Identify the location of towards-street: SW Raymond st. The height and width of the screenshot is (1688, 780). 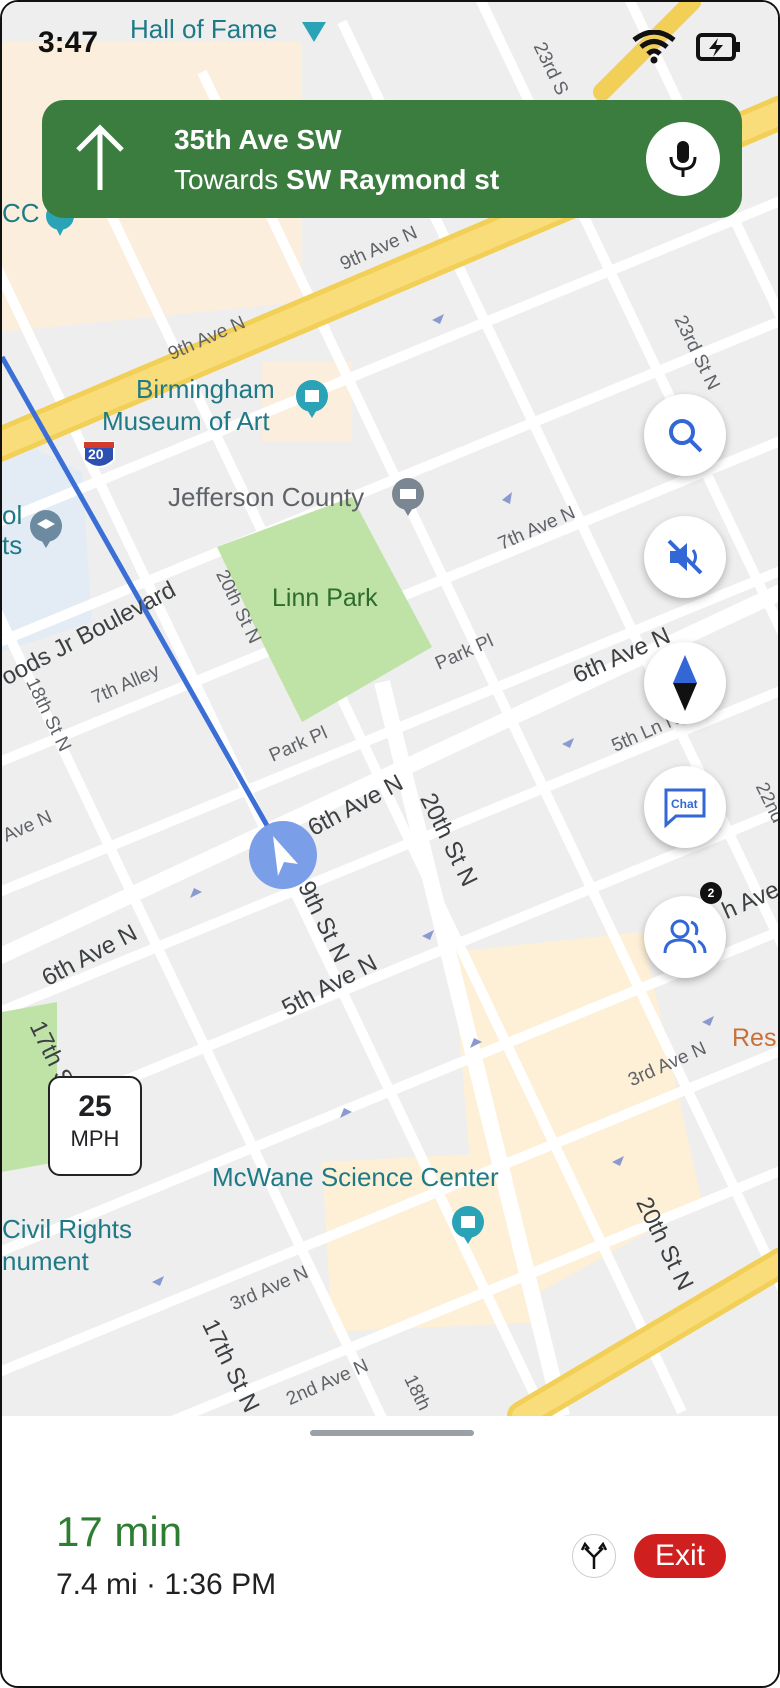
(393, 179).